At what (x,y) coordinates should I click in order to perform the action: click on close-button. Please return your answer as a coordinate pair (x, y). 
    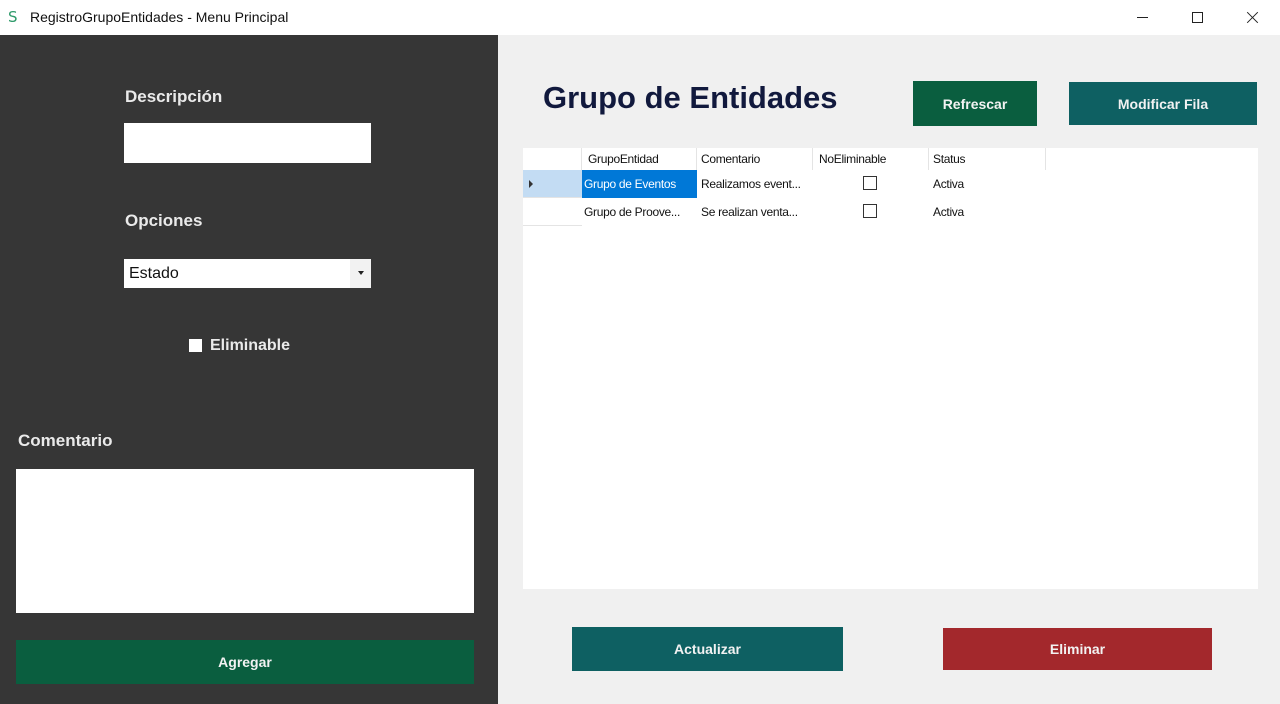
    Looking at the image, I should click on (1252, 17).